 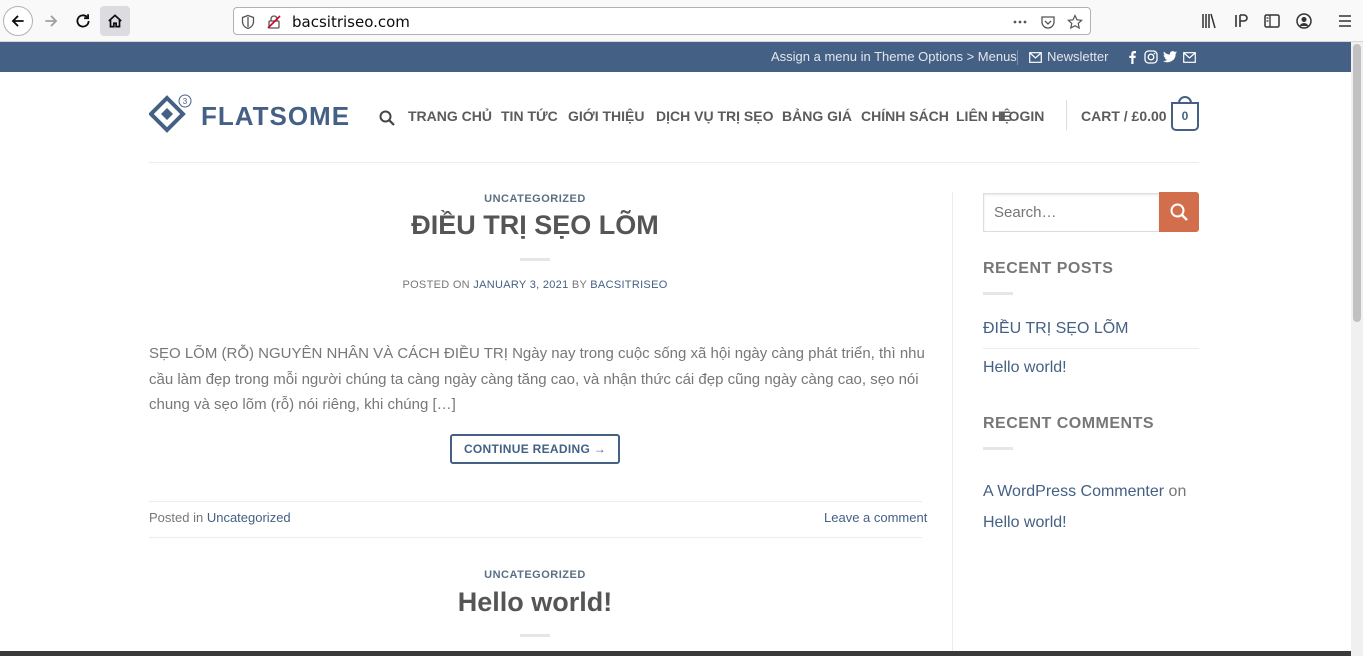 What do you see at coordinates (535, 449) in the screenshot?
I see `continue-reading-button: CONTINUE READING →` at bounding box center [535, 449].